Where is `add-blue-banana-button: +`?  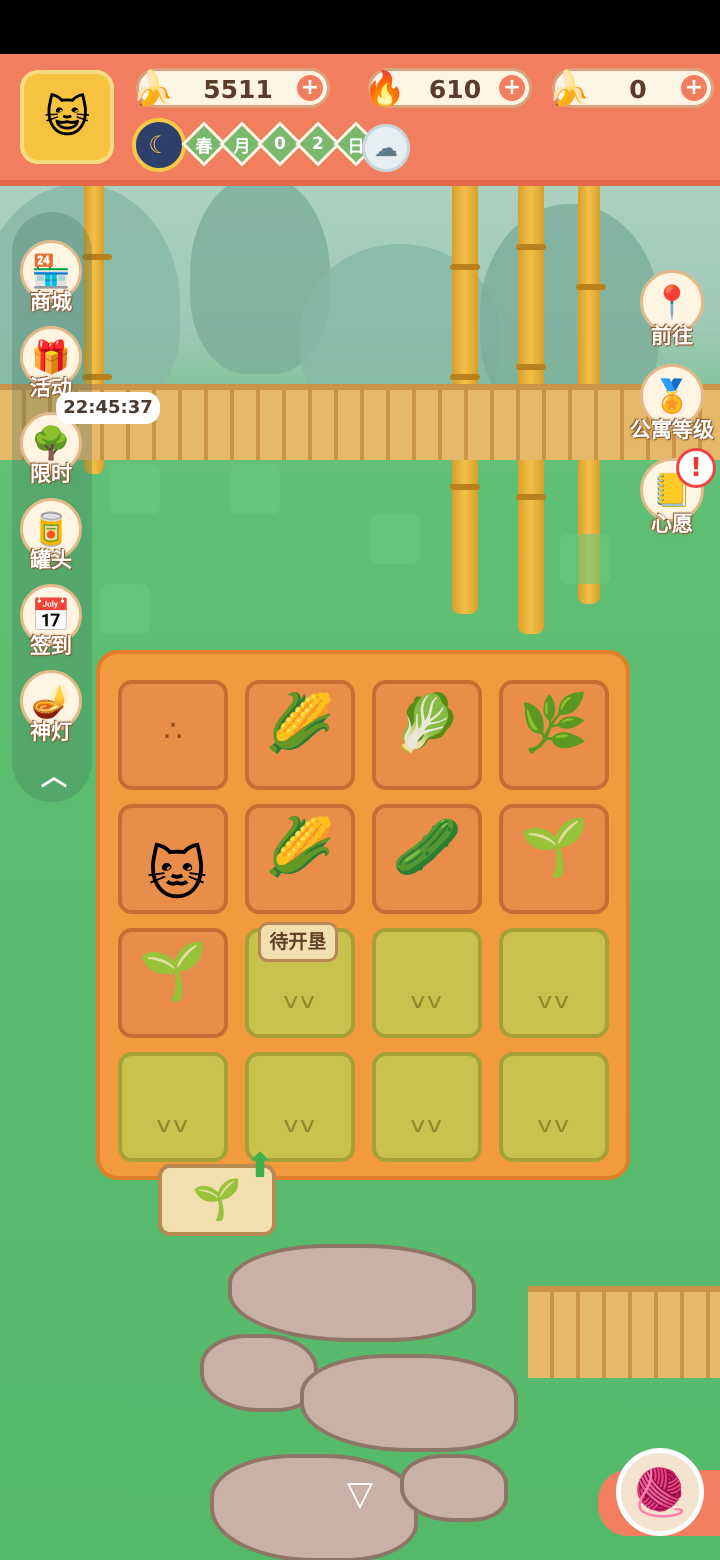
add-blue-banana-button: + is located at coordinates (694, 88).